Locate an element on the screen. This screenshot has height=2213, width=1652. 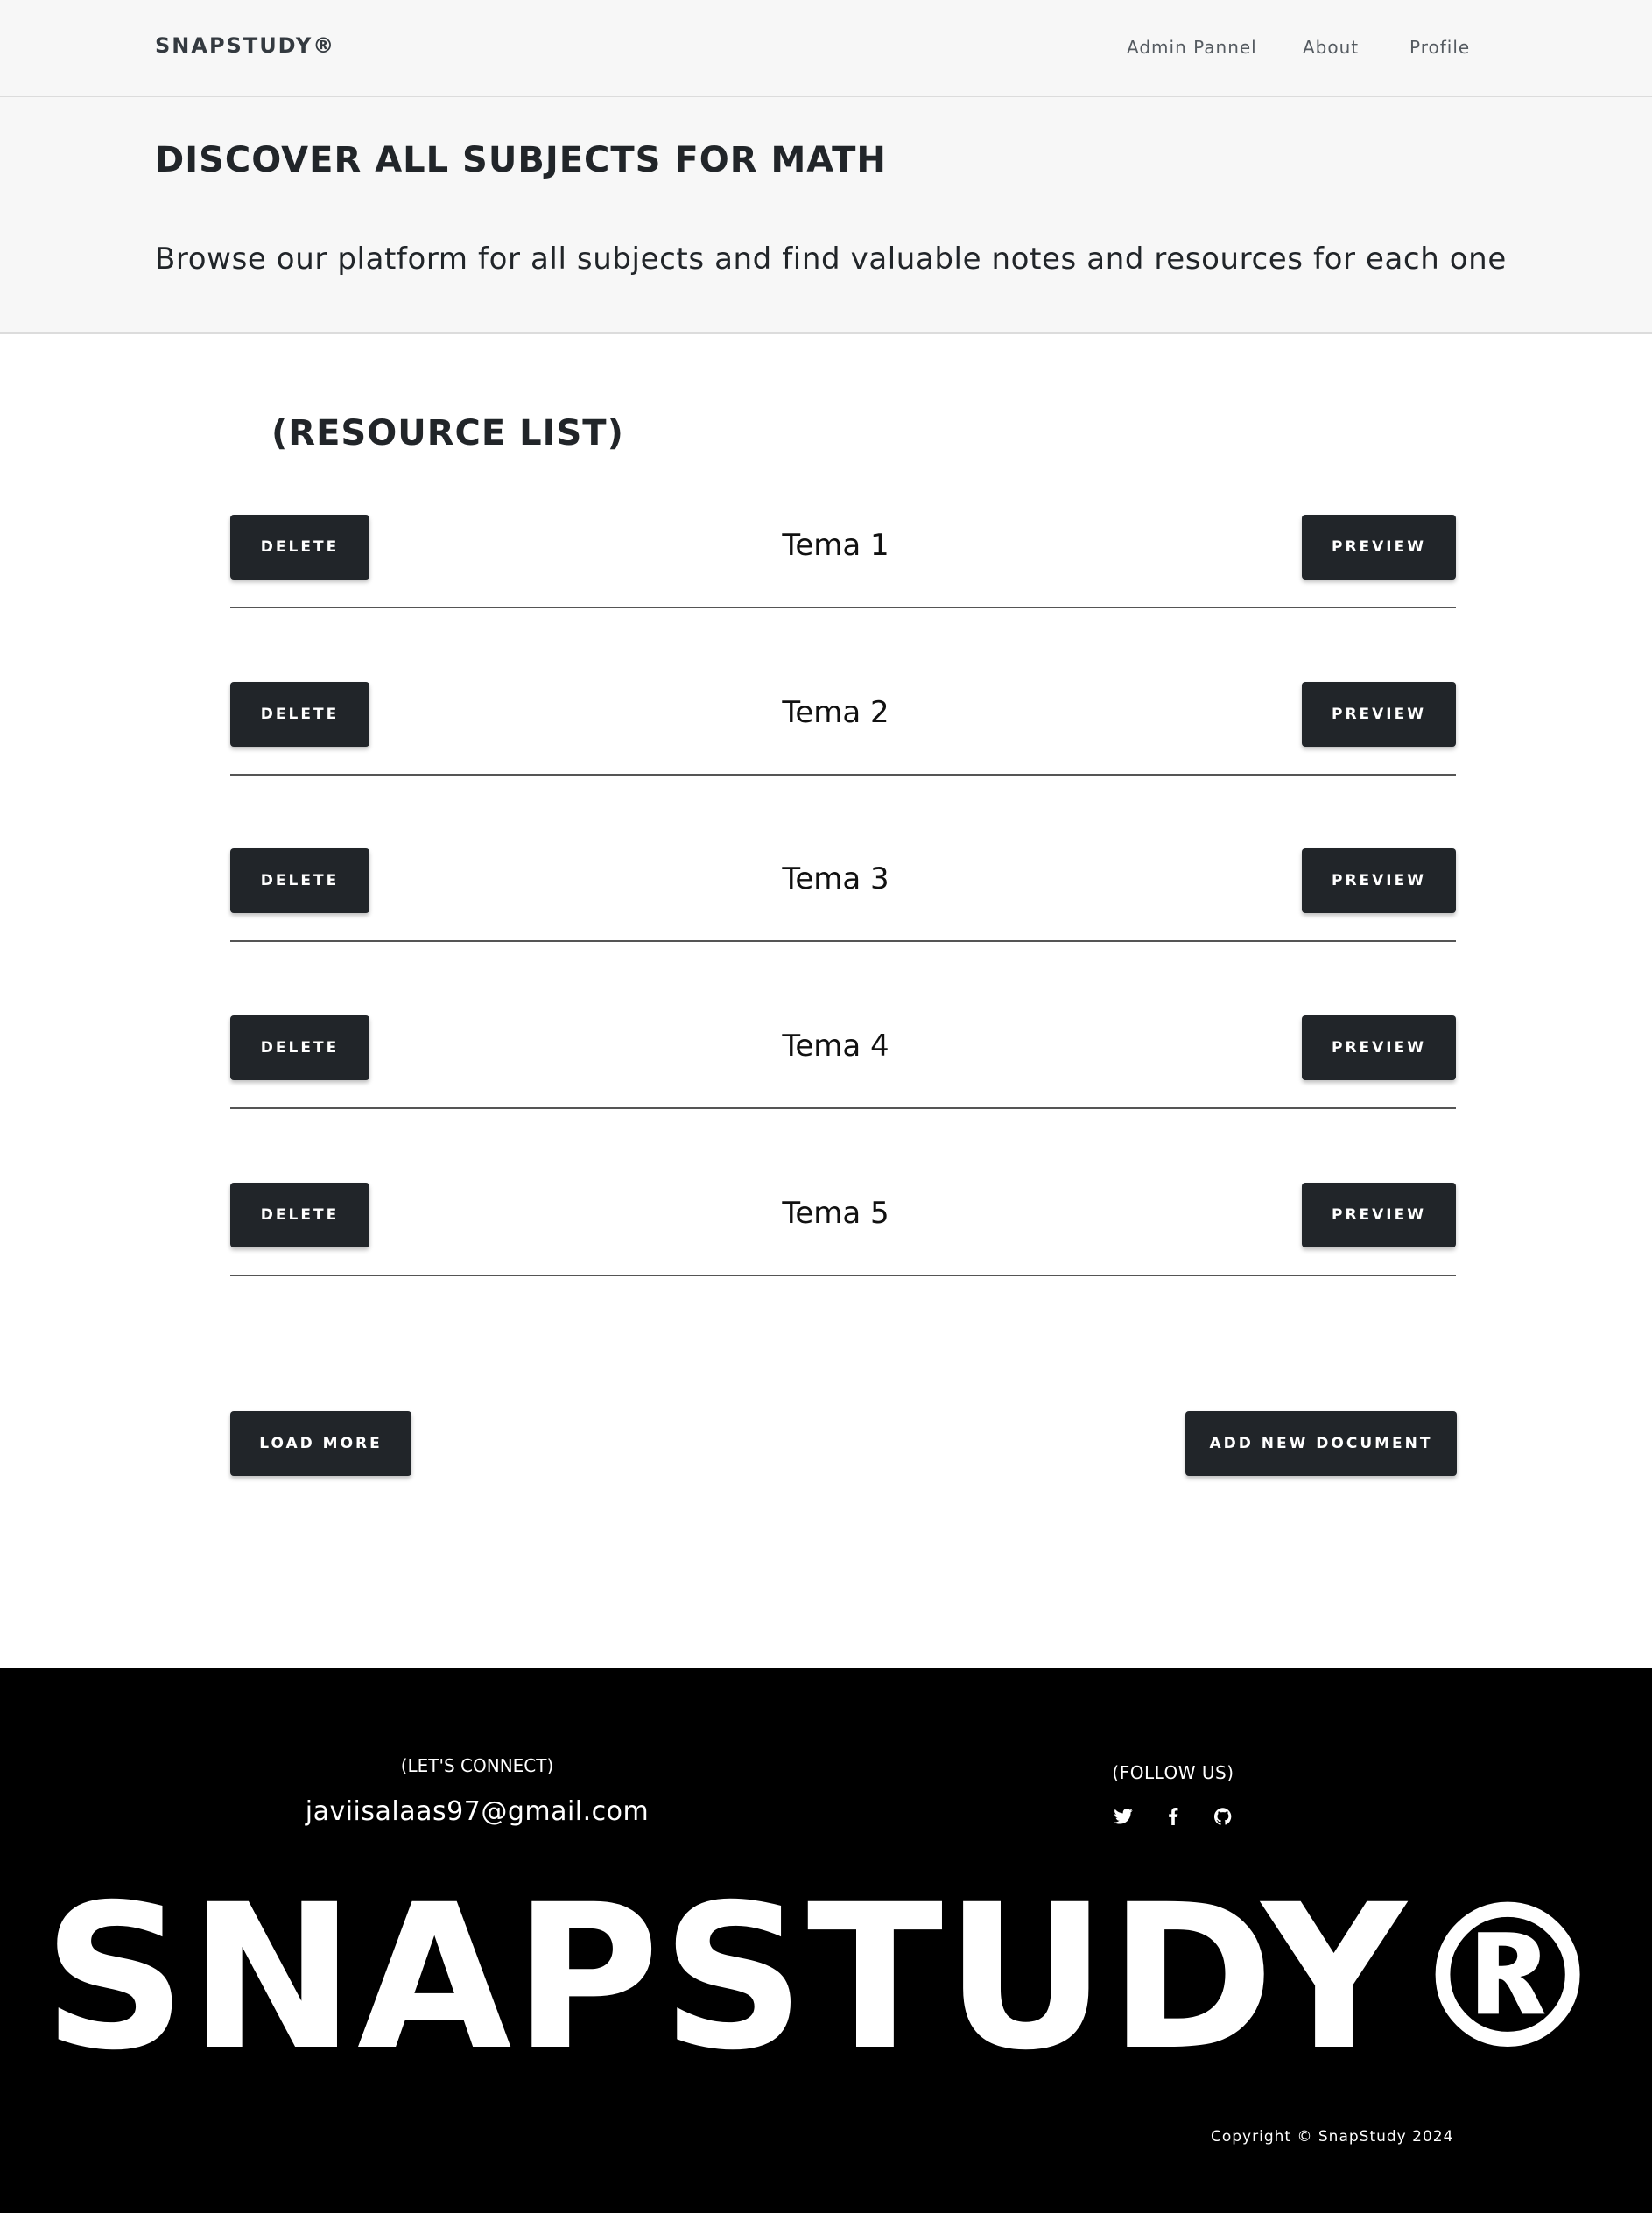
contact-email-link: javiisalaas97@gmail.com is located at coordinates (477, 1811).